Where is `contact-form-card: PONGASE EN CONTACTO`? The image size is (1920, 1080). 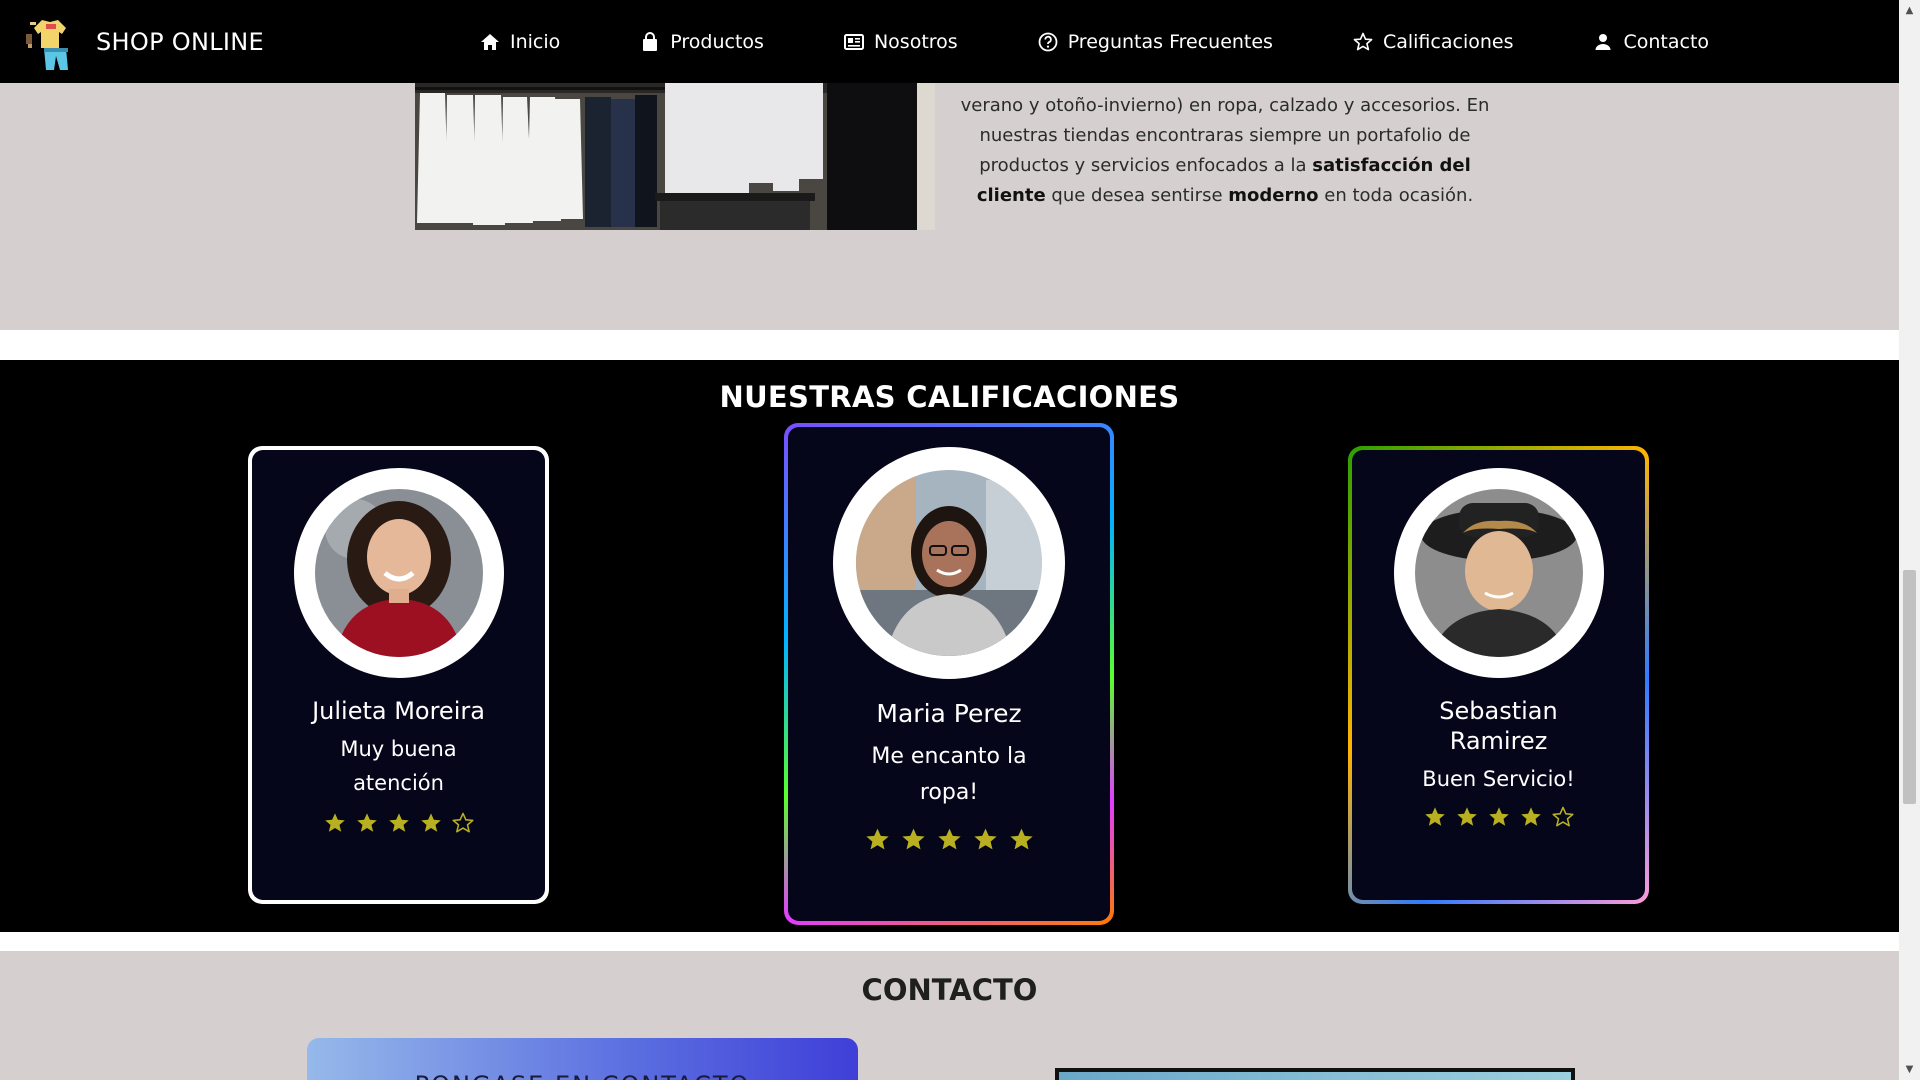
contact-form-card: PONGASE EN CONTACTO is located at coordinates (582, 1059).